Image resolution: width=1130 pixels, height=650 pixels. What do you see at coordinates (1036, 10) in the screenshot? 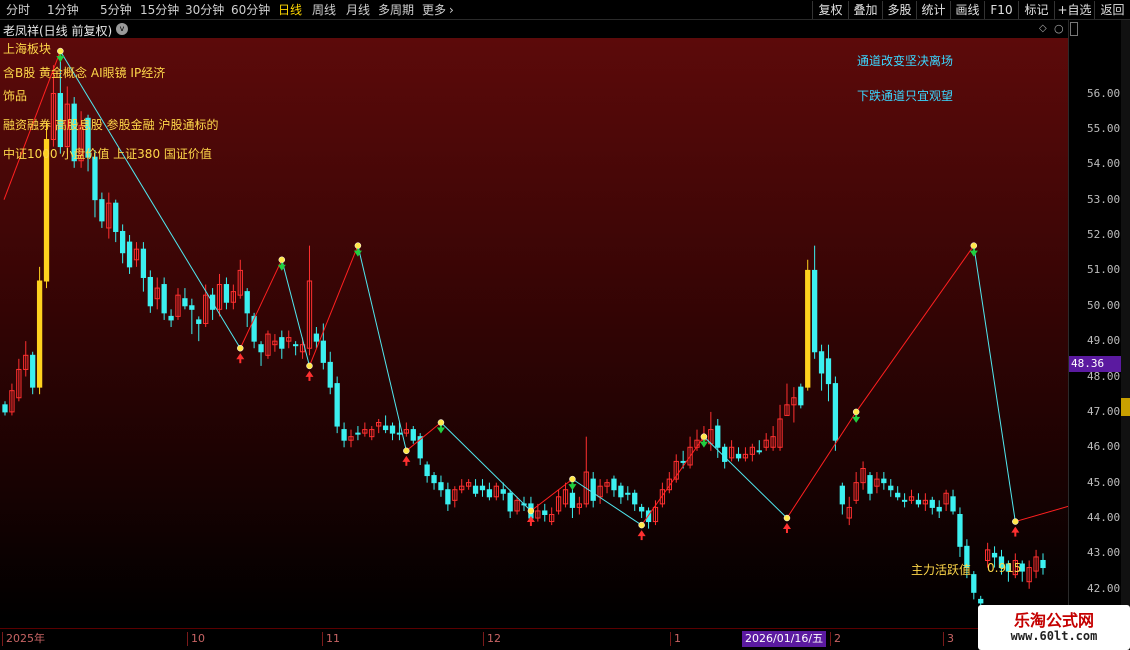
I see `toolbar-button-6: 标记` at bounding box center [1036, 10].